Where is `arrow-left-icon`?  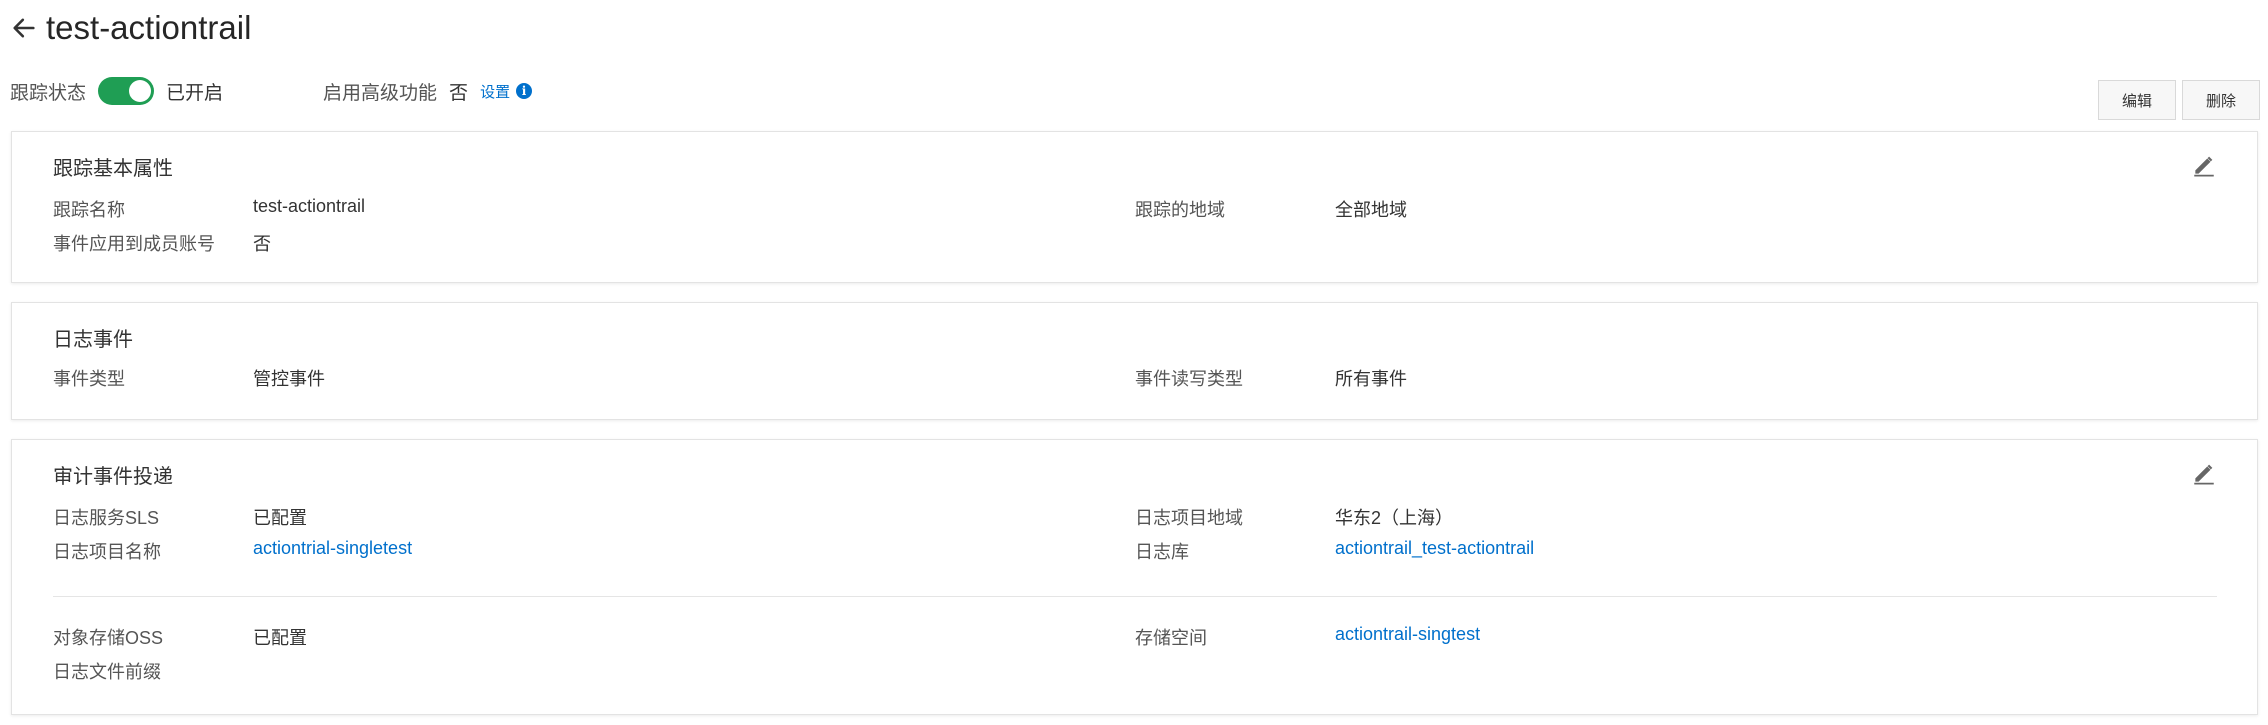 arrow-left-icon is located at coordinates (24, 28).